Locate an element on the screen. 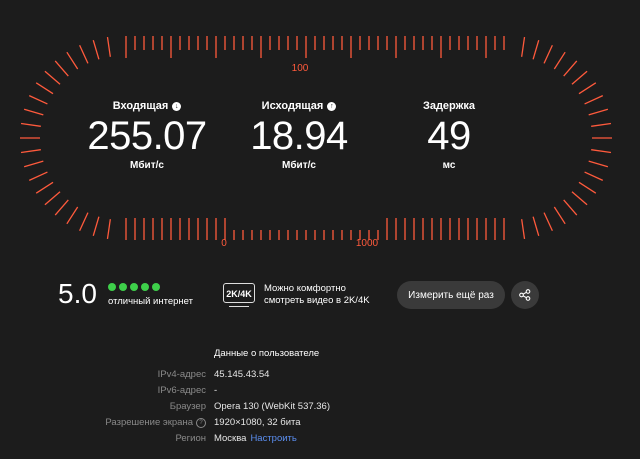 The width and height of the screenshot is (640, 459). region-name: Москва is located at coordinates (230, 438).